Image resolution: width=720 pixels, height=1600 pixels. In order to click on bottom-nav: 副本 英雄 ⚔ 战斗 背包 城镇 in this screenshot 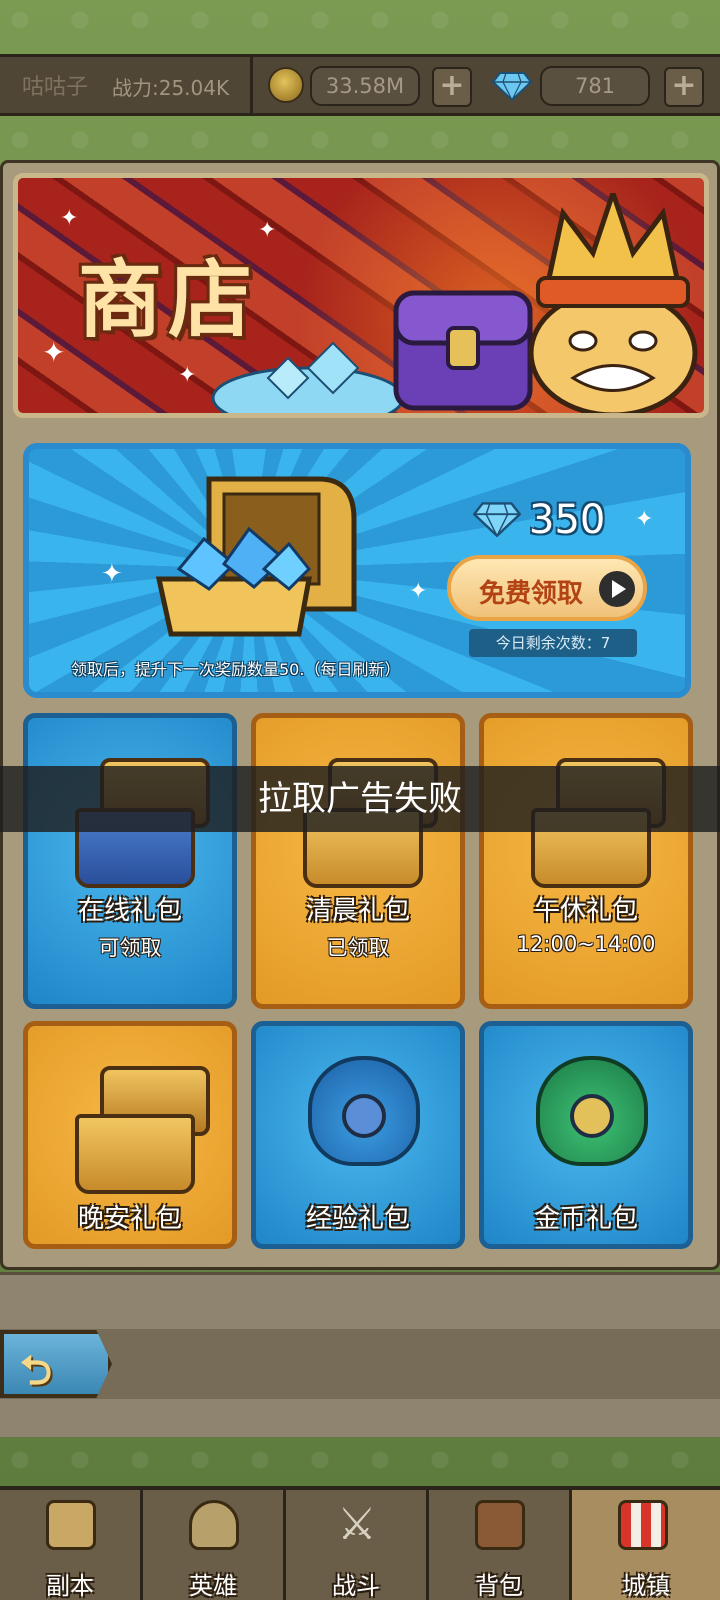, I will do `click(360, 1543)`.